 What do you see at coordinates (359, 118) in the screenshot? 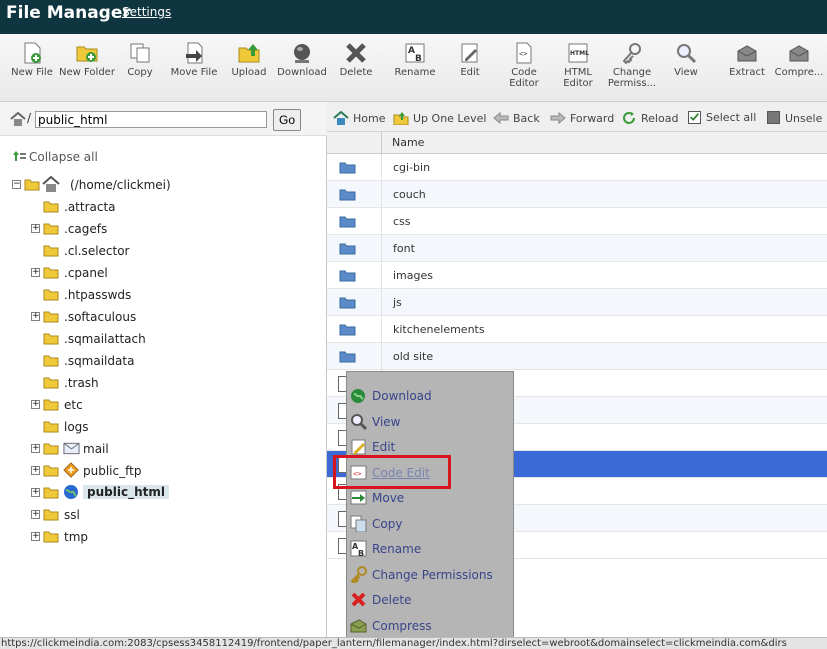
I see `home-nav-button: Home` at bounding box center [359, 118].